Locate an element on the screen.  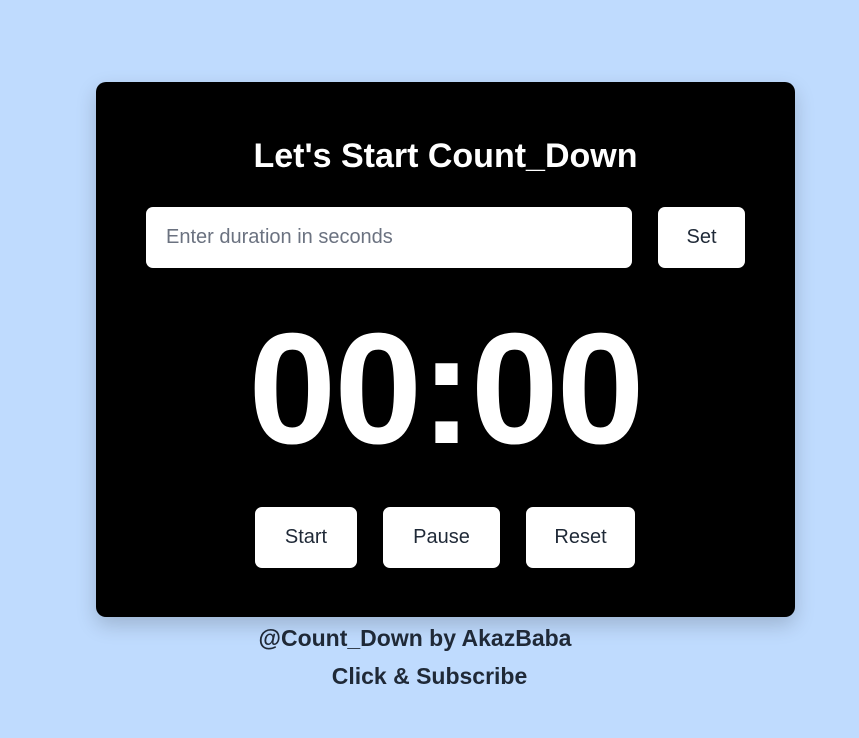
page-title: Let's Start Count_Down is located at coordinates (445, 156).